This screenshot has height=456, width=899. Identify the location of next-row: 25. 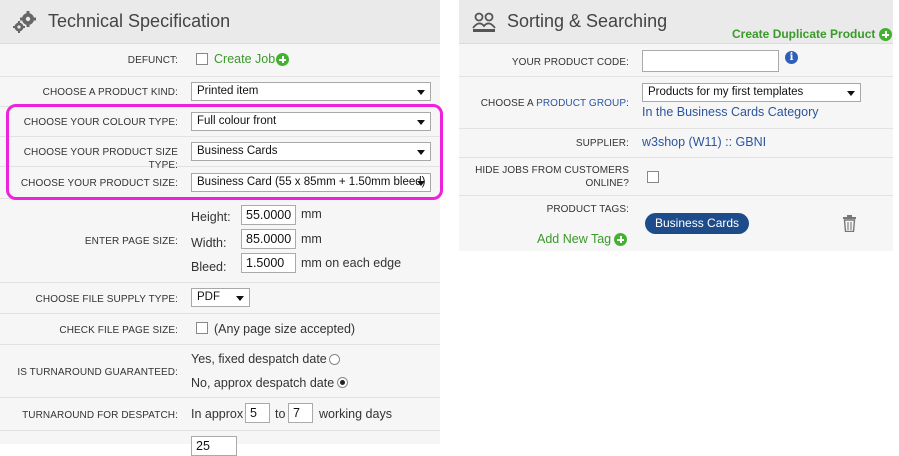
(220, 443).